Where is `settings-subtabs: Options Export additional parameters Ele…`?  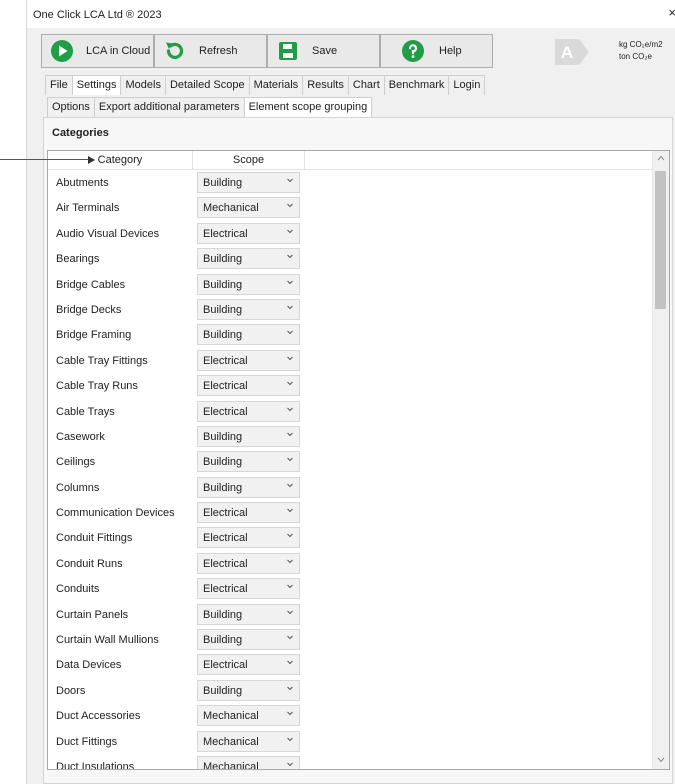 settings-subtabs: Options Export additional parameters Ele… is located at coordinates (210, 107).